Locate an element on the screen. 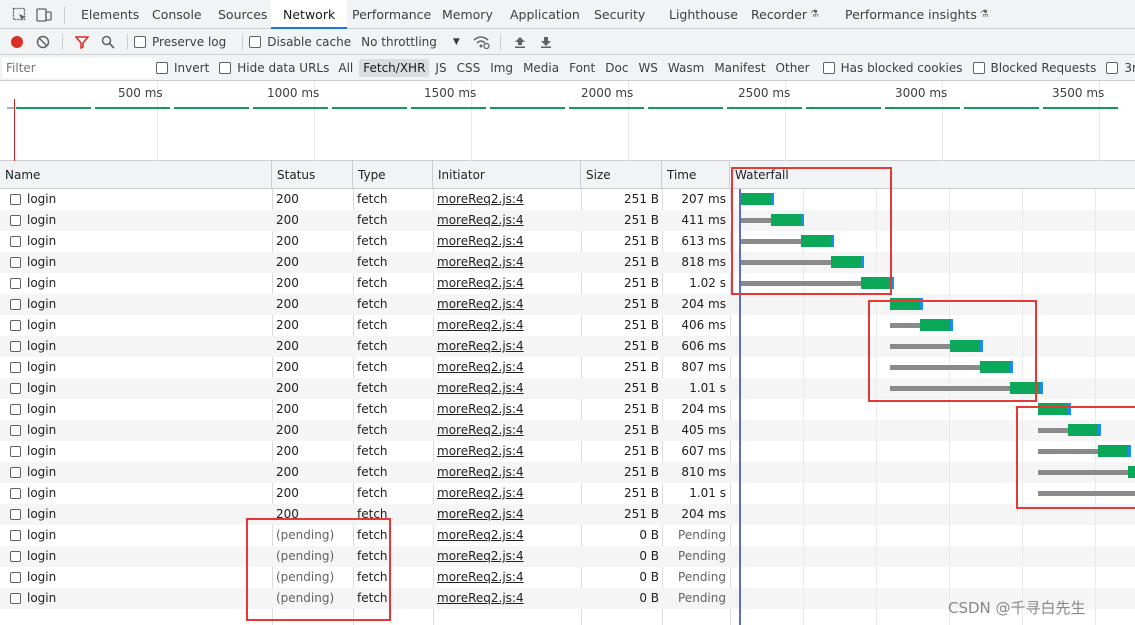 Image resolution: width=1135 pixels, height=625 pixels. table-row: login 200 fetch moreReq2.js:4 251 B 810 ms is located at coordinates (567, 472).